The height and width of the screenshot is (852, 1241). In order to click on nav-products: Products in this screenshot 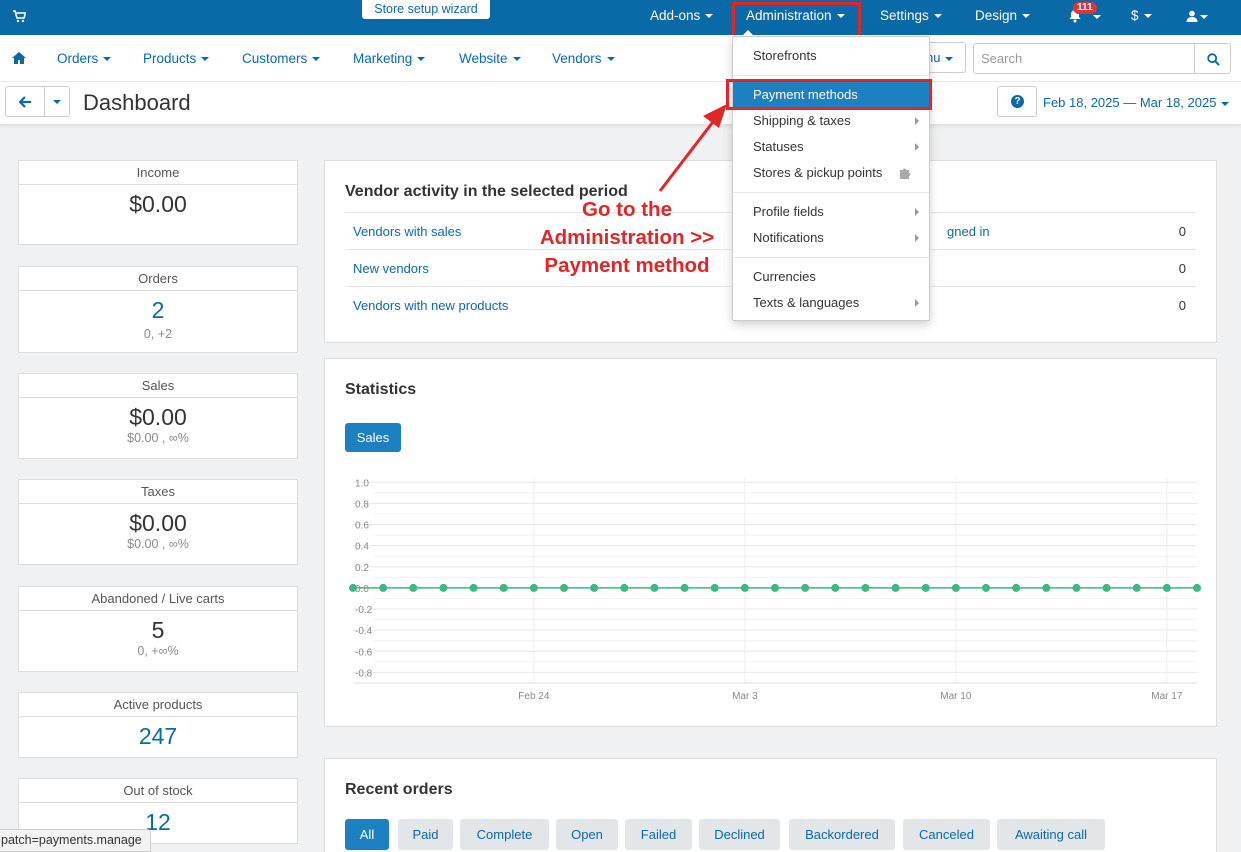, I will do `click(176, 58)`.